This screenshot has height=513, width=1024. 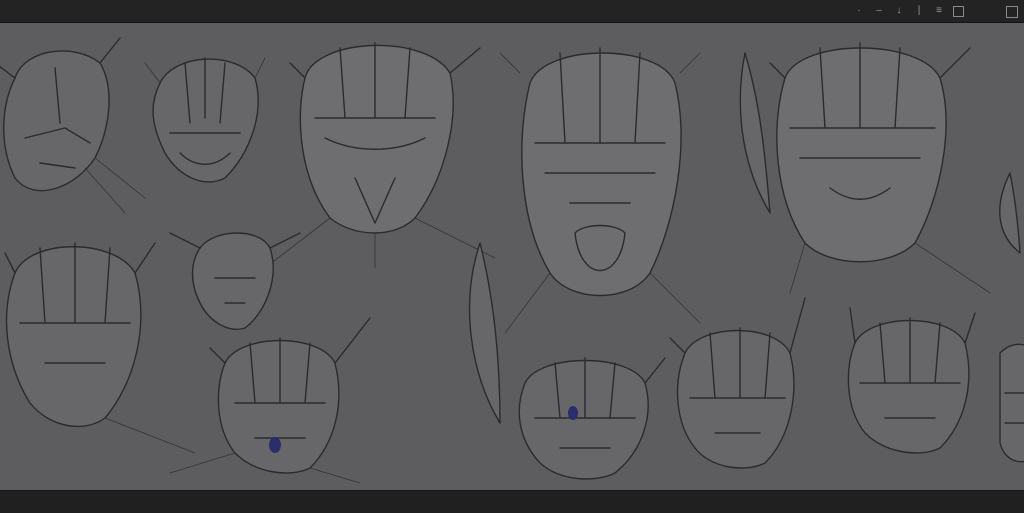 What do you see at coordinates (939, 11) in the screenshot?
I see `list-icon: ≡` at bounding box center [939, 11].